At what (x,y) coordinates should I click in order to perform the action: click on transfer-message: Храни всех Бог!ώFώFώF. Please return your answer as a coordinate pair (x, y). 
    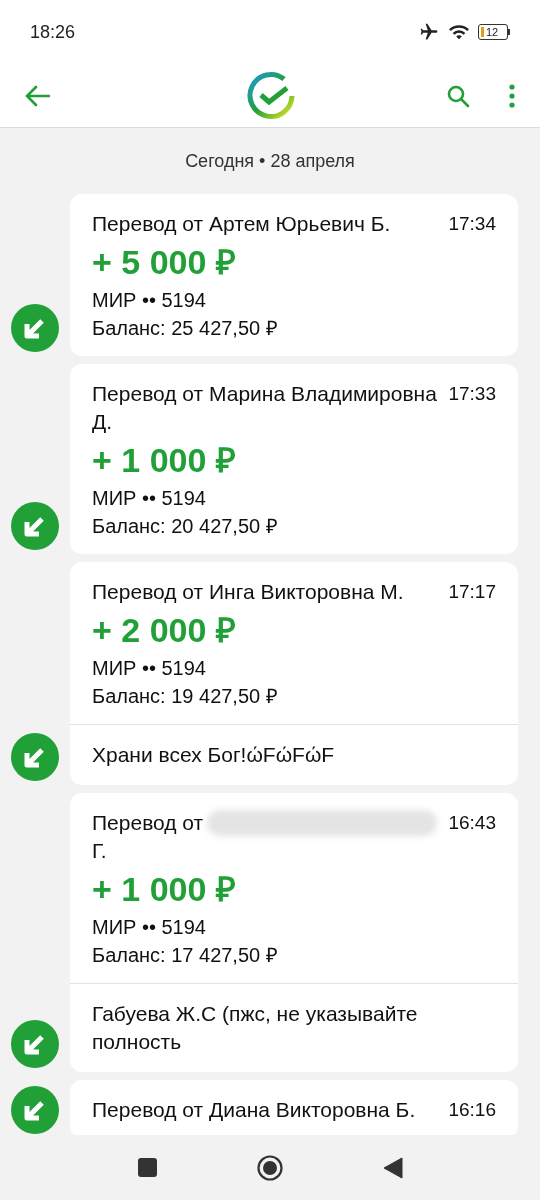
    Looking at the image, I should click on (214, 755).